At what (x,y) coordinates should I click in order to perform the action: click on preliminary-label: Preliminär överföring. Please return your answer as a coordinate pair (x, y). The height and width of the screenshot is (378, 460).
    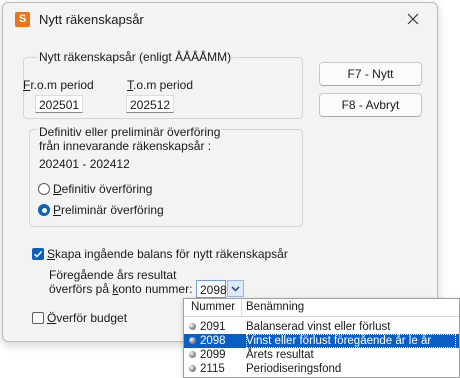
    Looking at the image, I should click on (108, 210).